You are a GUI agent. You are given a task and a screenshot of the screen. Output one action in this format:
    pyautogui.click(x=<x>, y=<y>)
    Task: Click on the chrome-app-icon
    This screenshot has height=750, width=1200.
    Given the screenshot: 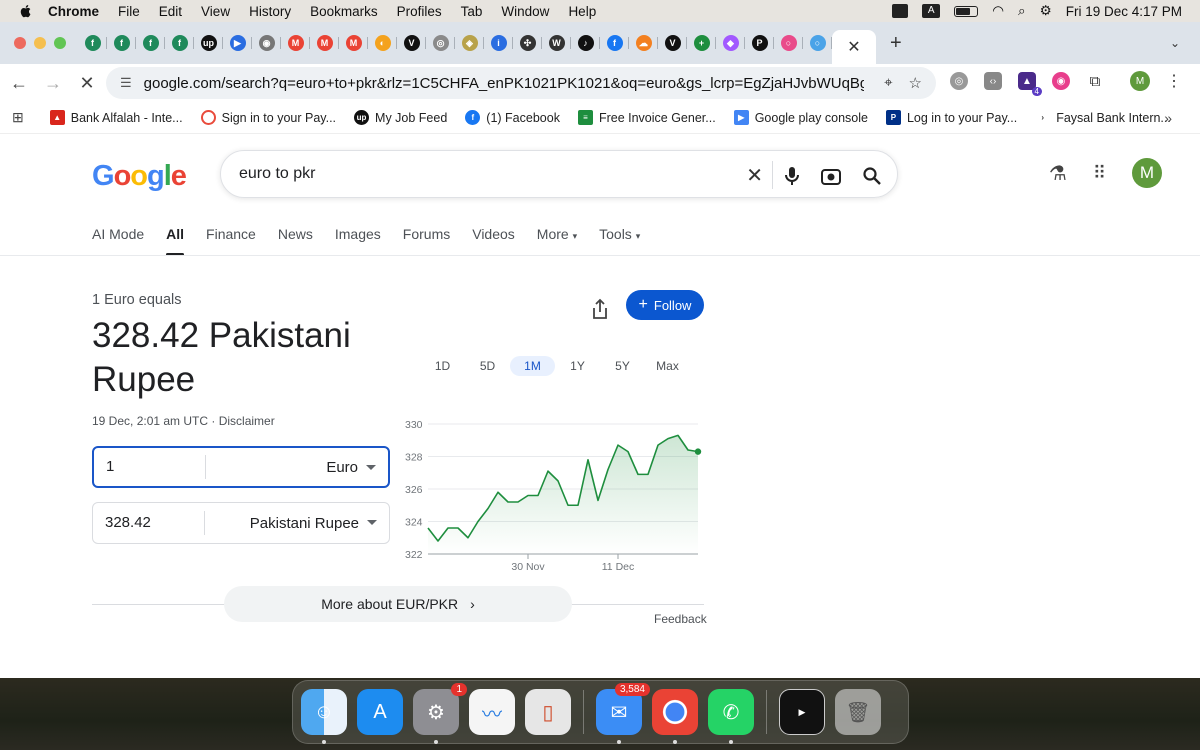 What is the action you would take?
    pyautogui.click(x=675, y=716)
    